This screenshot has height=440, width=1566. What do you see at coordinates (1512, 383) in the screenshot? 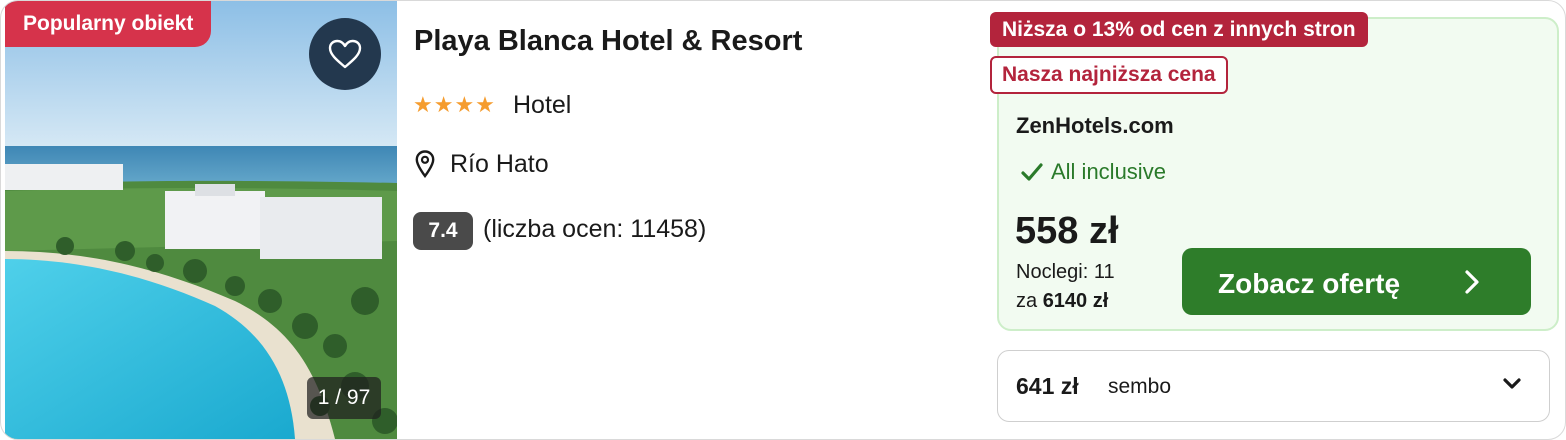
I see `chevron-down-icon` at bounding box center [1512, 383].